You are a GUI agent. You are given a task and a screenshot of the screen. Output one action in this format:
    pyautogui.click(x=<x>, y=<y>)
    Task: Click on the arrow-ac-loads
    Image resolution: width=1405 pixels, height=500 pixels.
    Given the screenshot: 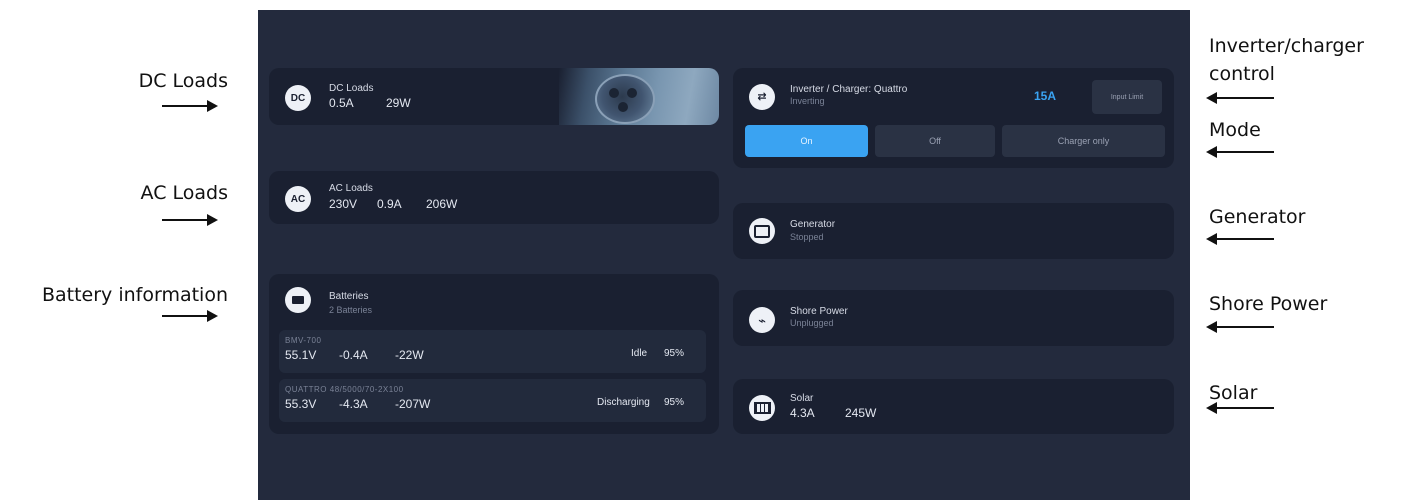 What is the action you would take?
    pyautogui.click(x=190, y=220)
    